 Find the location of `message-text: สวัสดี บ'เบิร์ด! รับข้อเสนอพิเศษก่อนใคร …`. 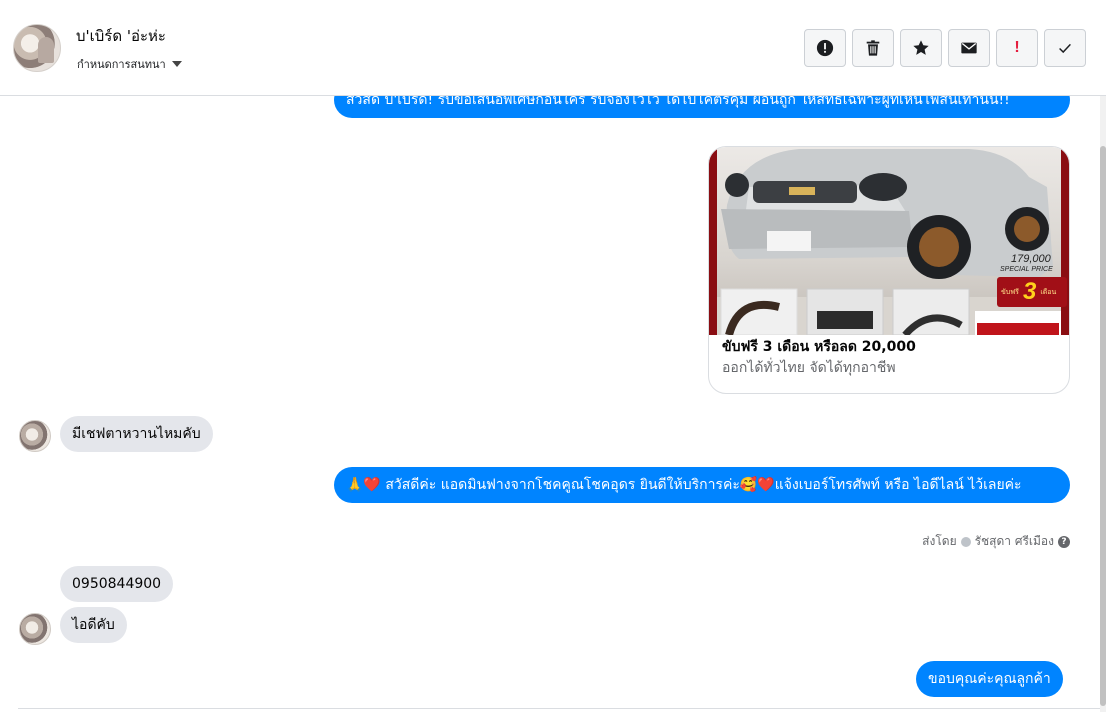

message-text: สวัสดี บ'เบิร์ด! รับข้อเสนอพิเศษก่อนใคร … is located at coordinates (678, 102).